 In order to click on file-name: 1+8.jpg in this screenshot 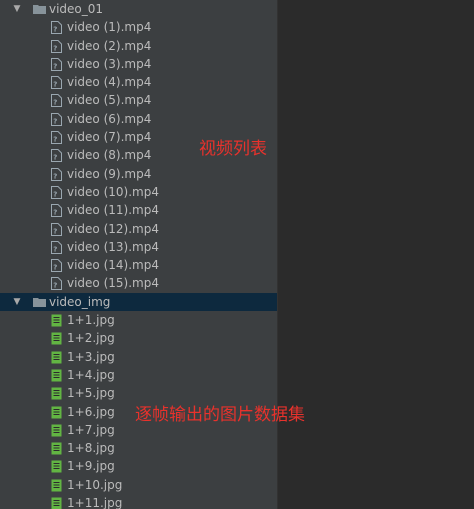, I will do `click(91, 448)`.